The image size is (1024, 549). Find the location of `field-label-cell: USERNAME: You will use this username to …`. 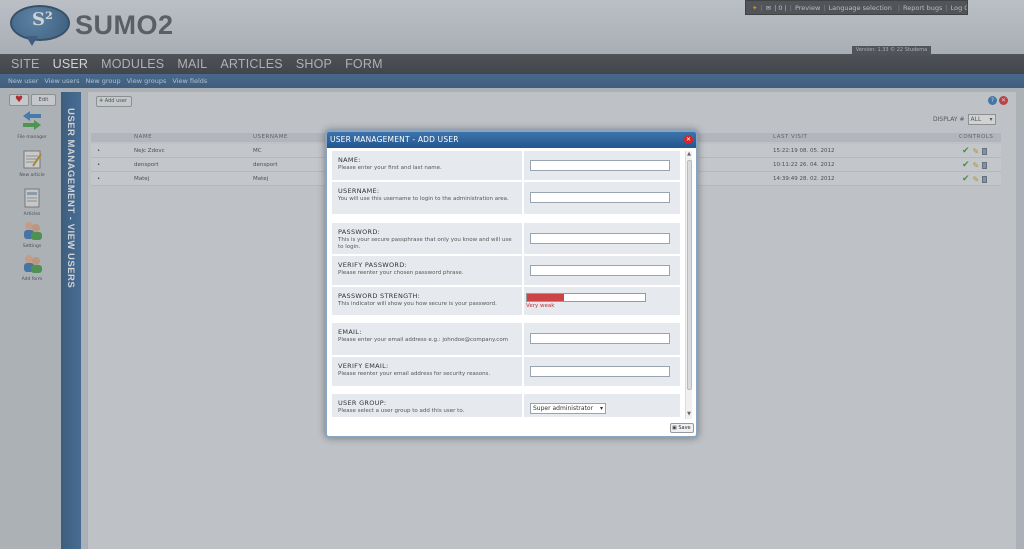

field-label-cell: USERNAME: You will use this username to … is located at coordinates (427, 198).